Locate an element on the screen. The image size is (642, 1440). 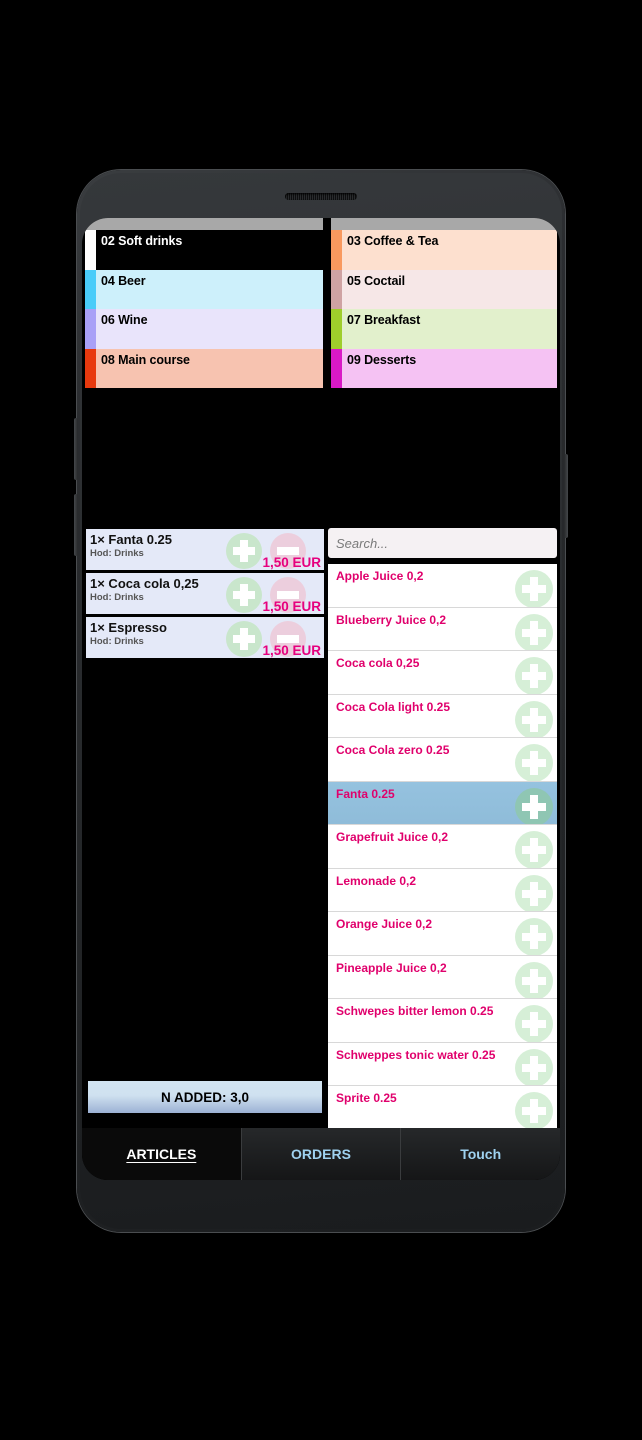
order-item-row: 1× Espresso Hod: Drinks 1,50 EUR is located at coordinates (205, 638).